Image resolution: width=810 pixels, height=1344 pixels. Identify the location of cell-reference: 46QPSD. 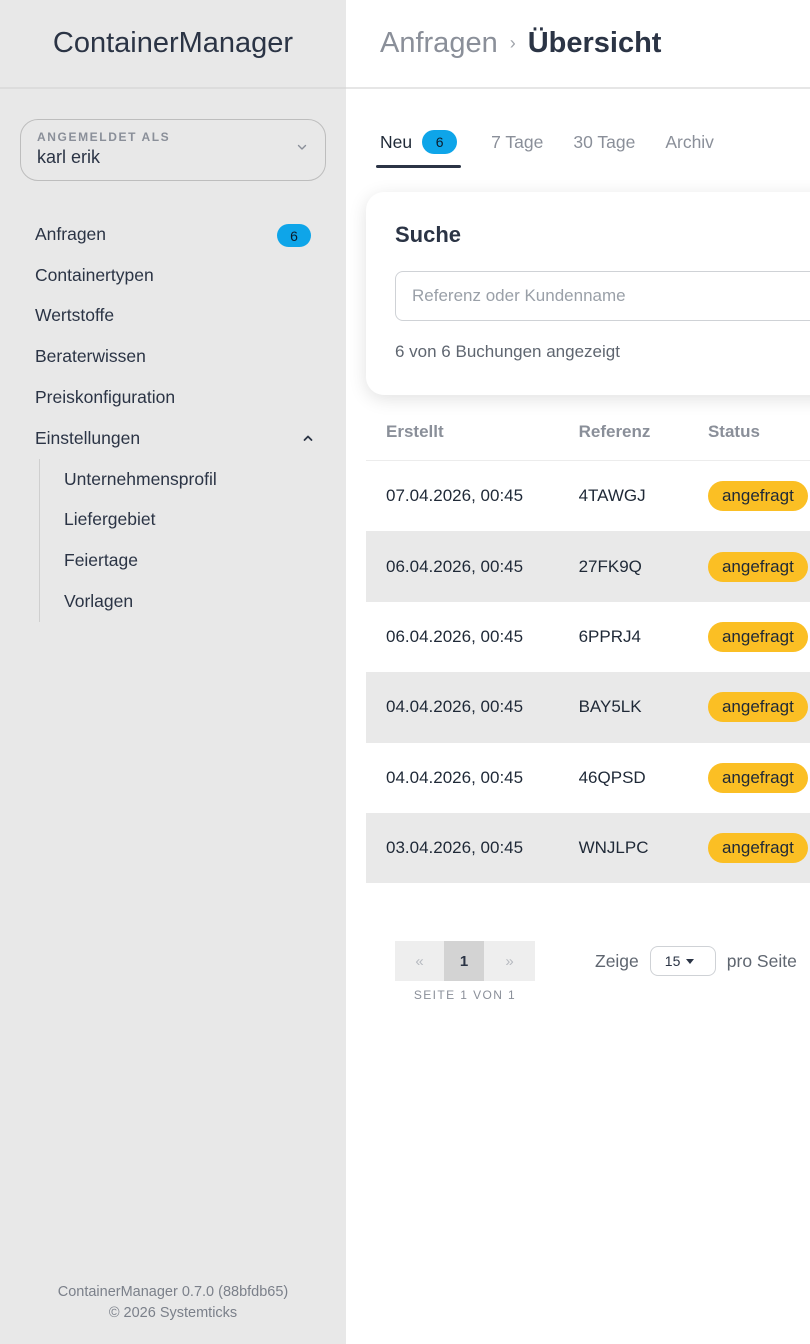
(612, 777).